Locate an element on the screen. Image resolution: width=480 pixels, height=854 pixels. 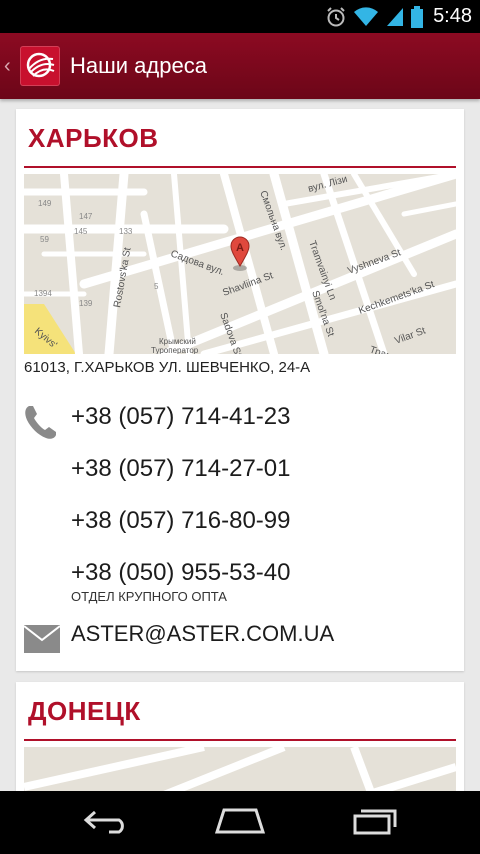
status-bar: 5:48 is located at coordinates (240, 16).